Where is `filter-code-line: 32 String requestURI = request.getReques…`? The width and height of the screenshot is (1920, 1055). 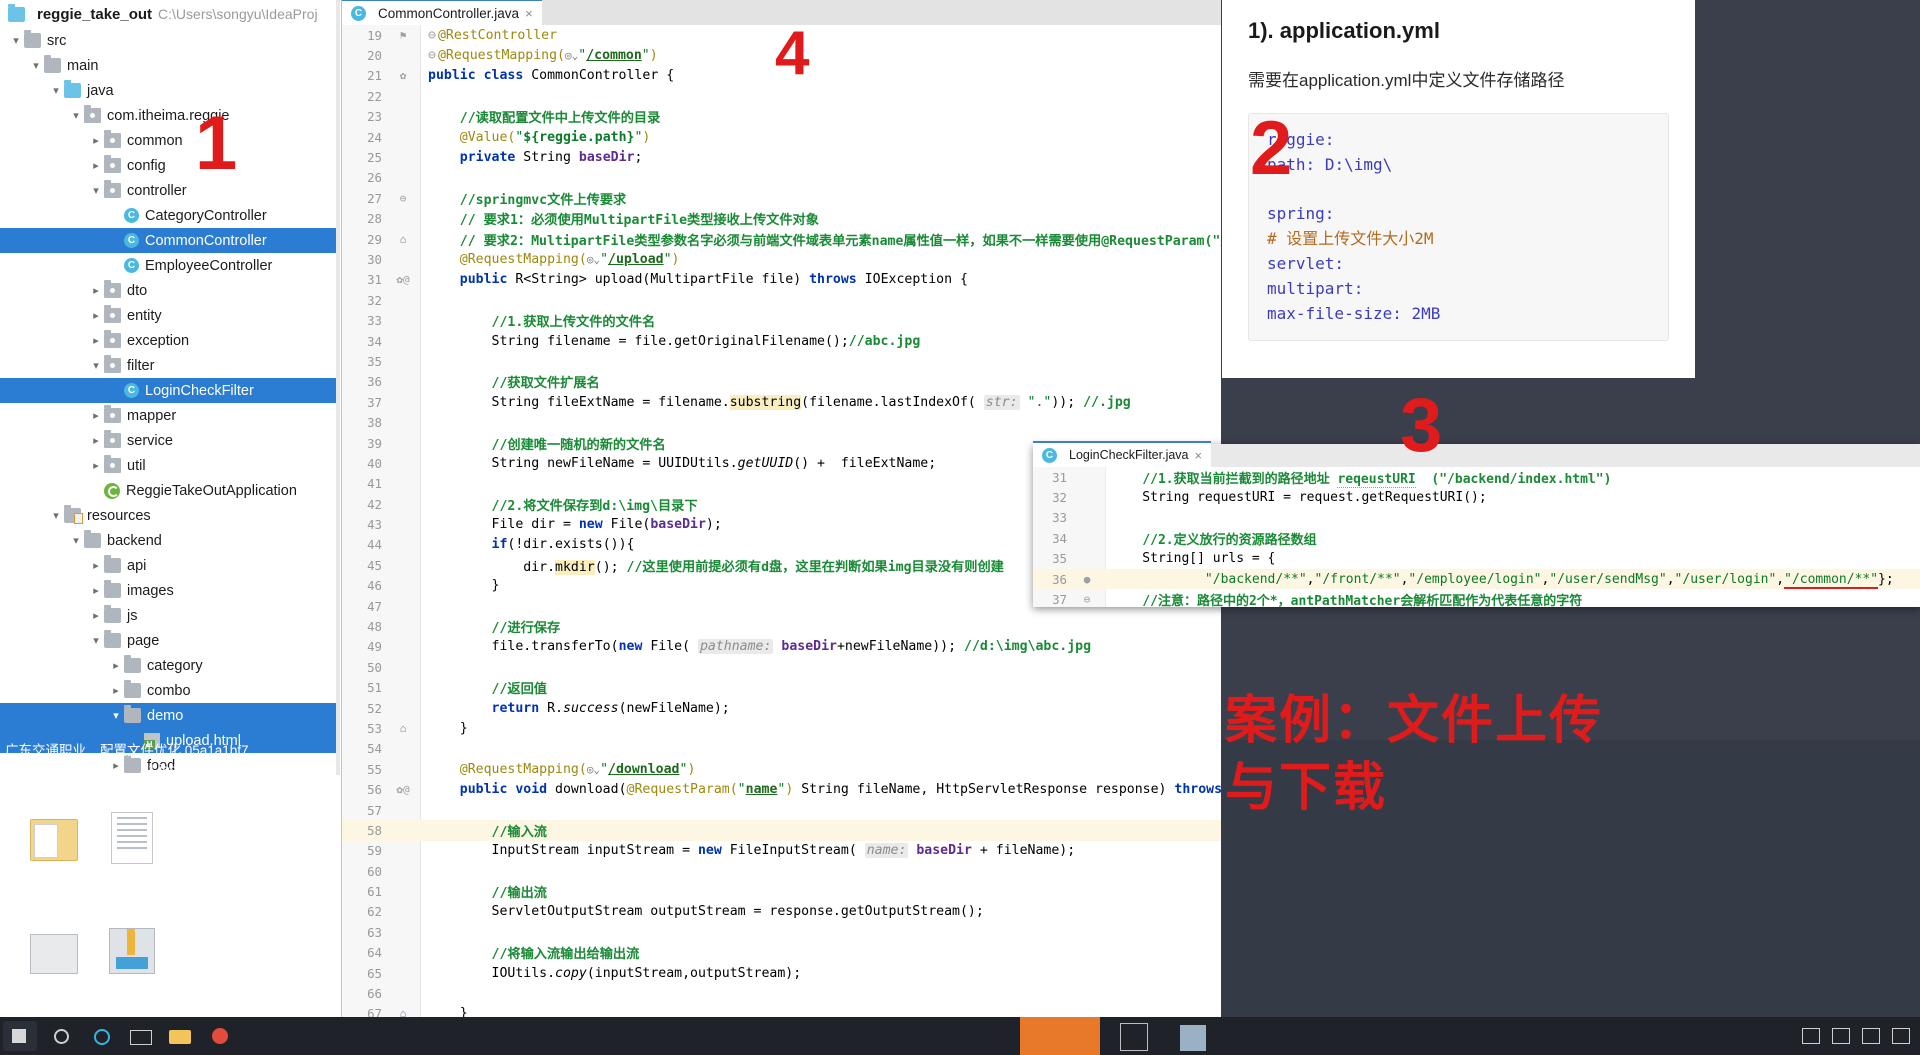
filter-code-line: 32 String requestURI = request.getReques… is located at coordinates (1476, 497).